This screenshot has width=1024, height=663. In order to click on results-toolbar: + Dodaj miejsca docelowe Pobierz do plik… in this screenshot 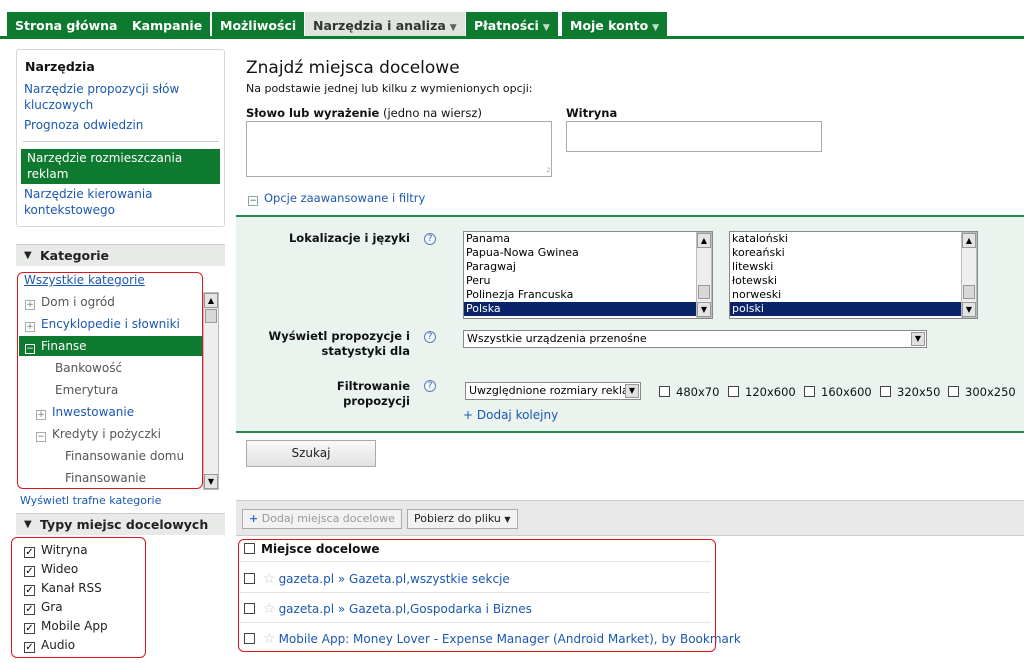, I will do `click(630, 518)`.